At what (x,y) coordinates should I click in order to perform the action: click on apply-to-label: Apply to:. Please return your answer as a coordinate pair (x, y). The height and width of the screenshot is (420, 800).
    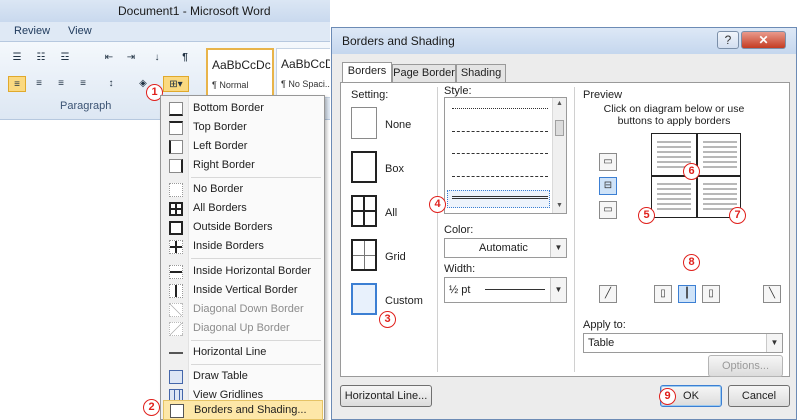
    Looking at the image, I should click on (604, 325).